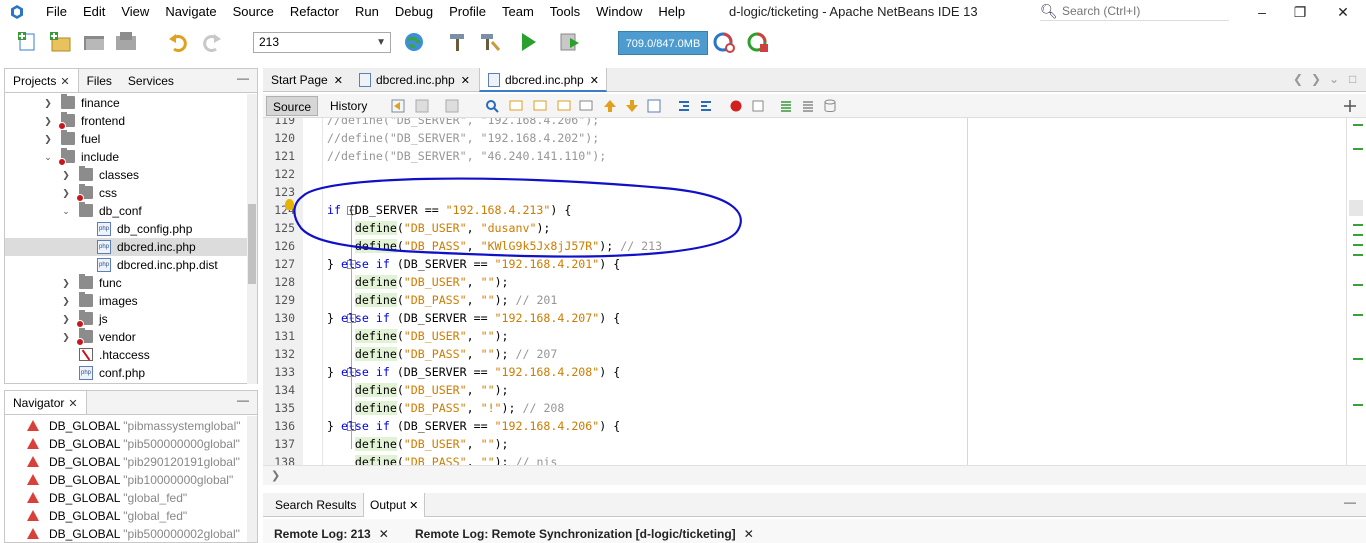  What do you see at coordinates (1350, 106) in the screenshot?
I see `split-editor-icon` at bounding box center [1350, 106].